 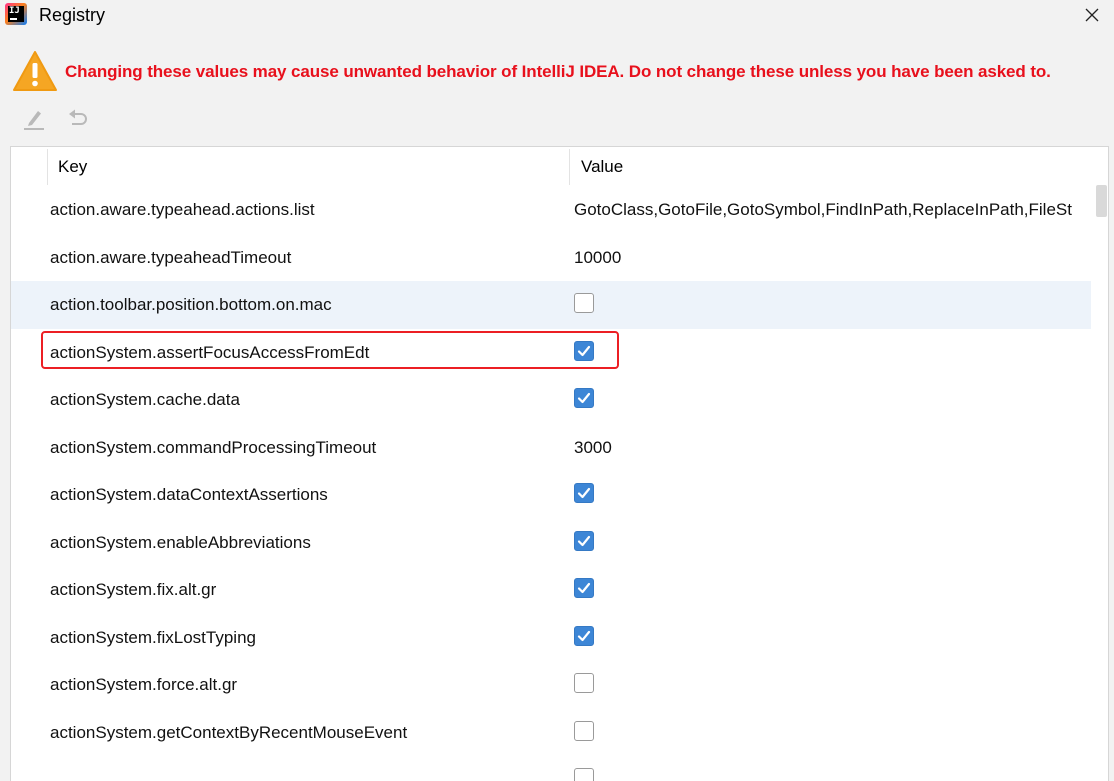 What do you see at coordinates (551, 685) in the screenshot?
I see `table-row: actionSystem.force.alt.gr` at bounding box center [551, 685].